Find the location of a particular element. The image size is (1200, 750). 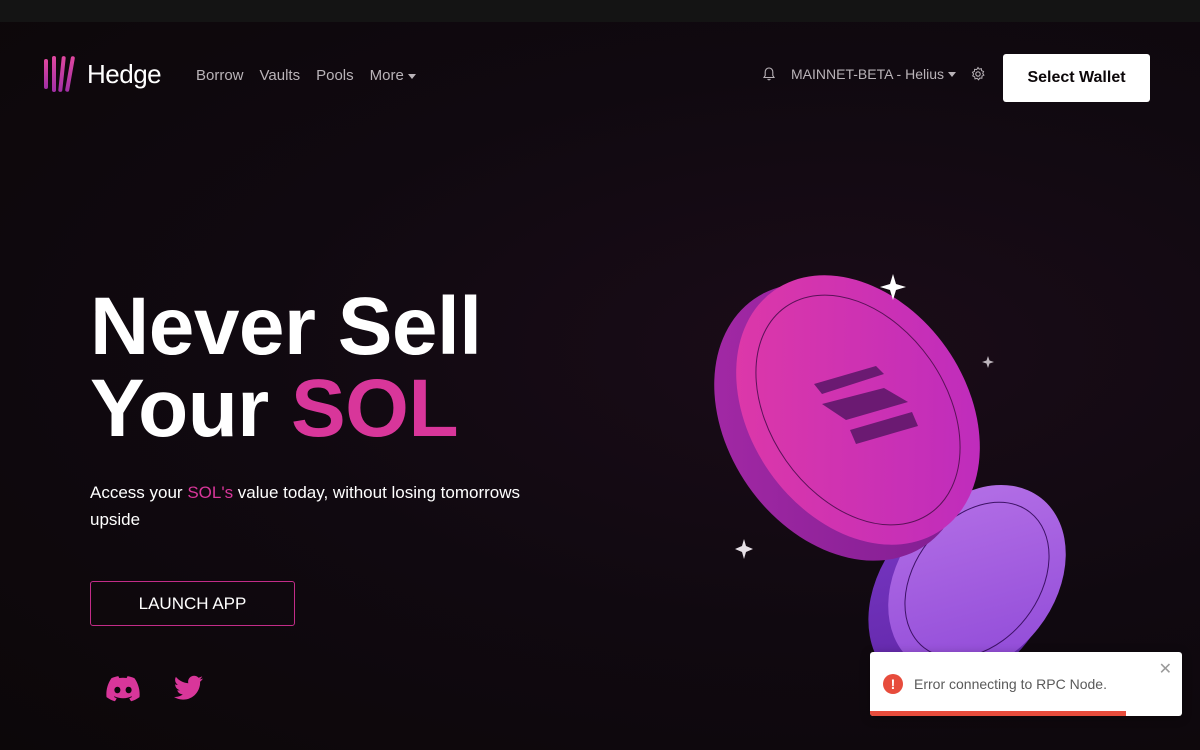

nav-item-pools: Pools is located at coordinates (335, 75).